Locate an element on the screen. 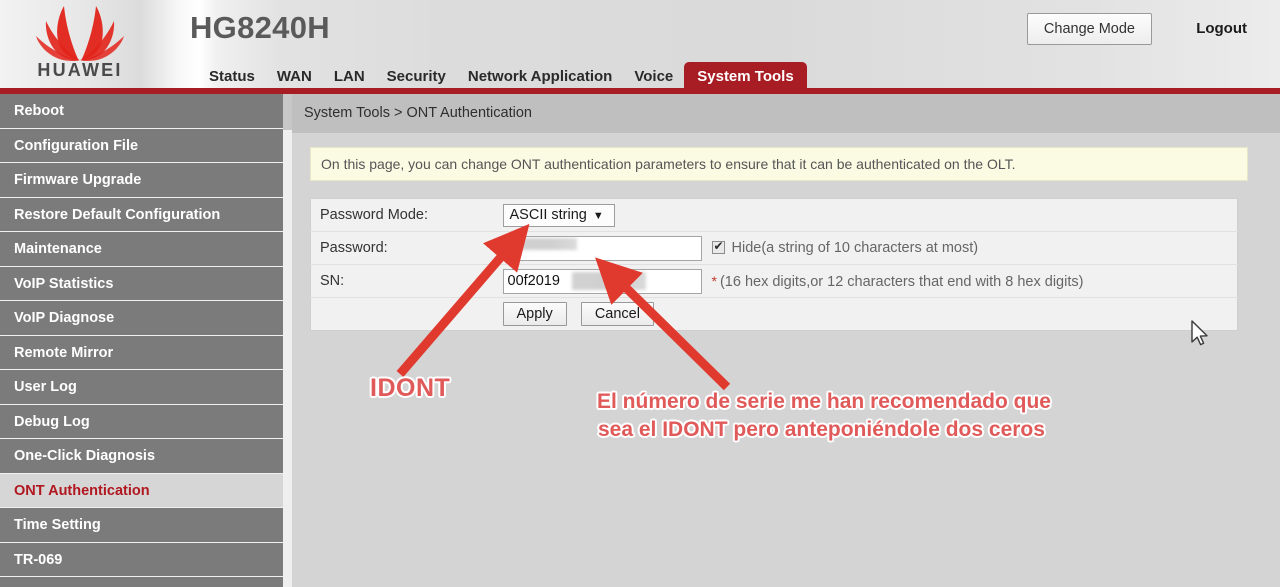 This screenshot has height=587, width=1280. huawei-flower-icon is located at coordinates (80, 34).